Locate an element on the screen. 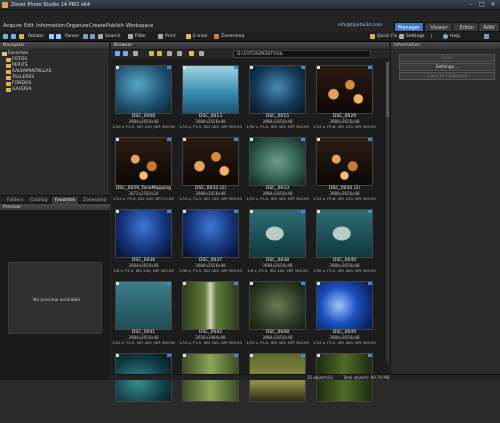 This screenshot has width=500, height=423. nav-star-icon is located at coordinates (191, 53).